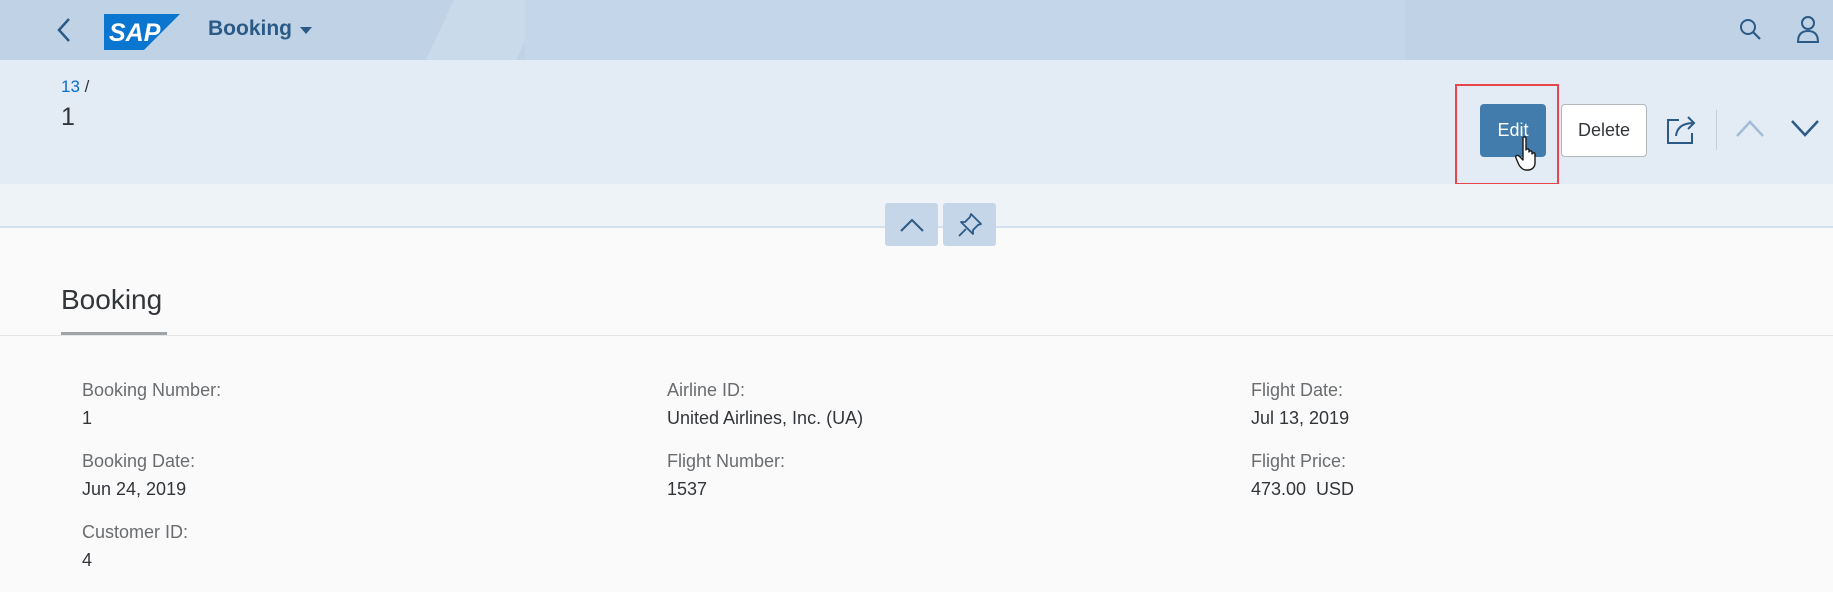 The width and height of the screenshot is (1833, 592). I want to click on field-booking-date: Booking Date: Jun 24, 2019, so click(138, 475).